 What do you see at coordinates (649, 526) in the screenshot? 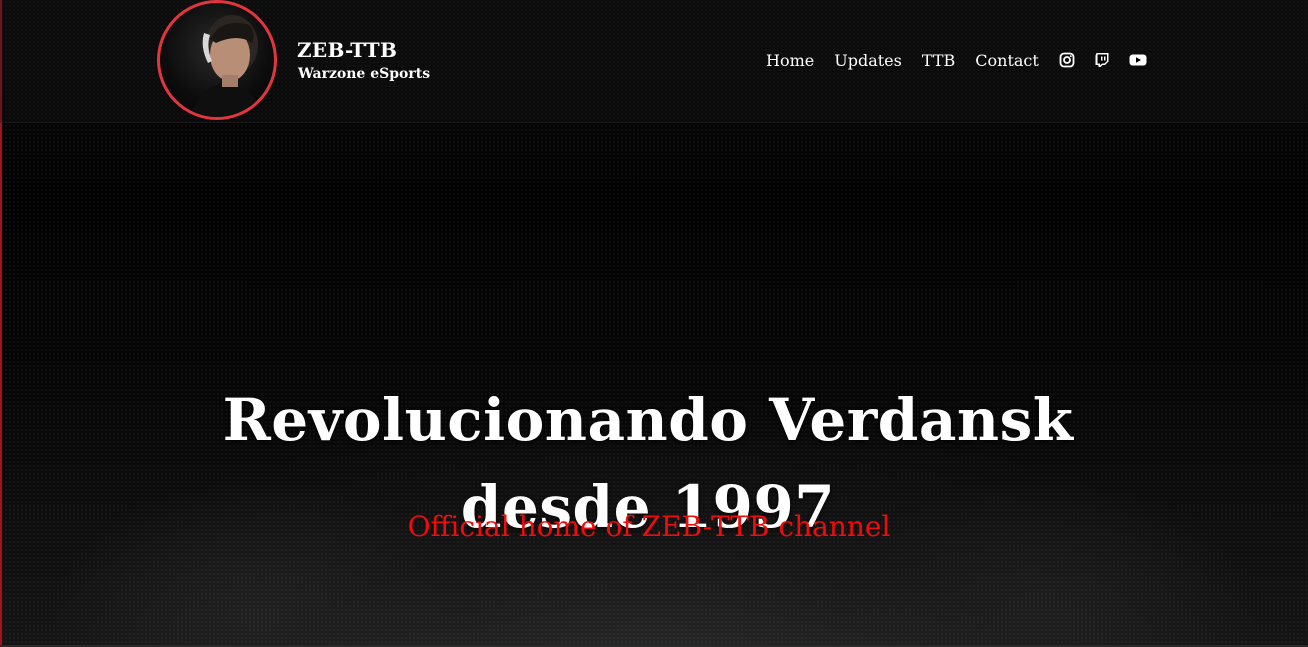
I see `hero-tagline: Official home of ZEB-TTB channel` at bounding box center [649, 526].